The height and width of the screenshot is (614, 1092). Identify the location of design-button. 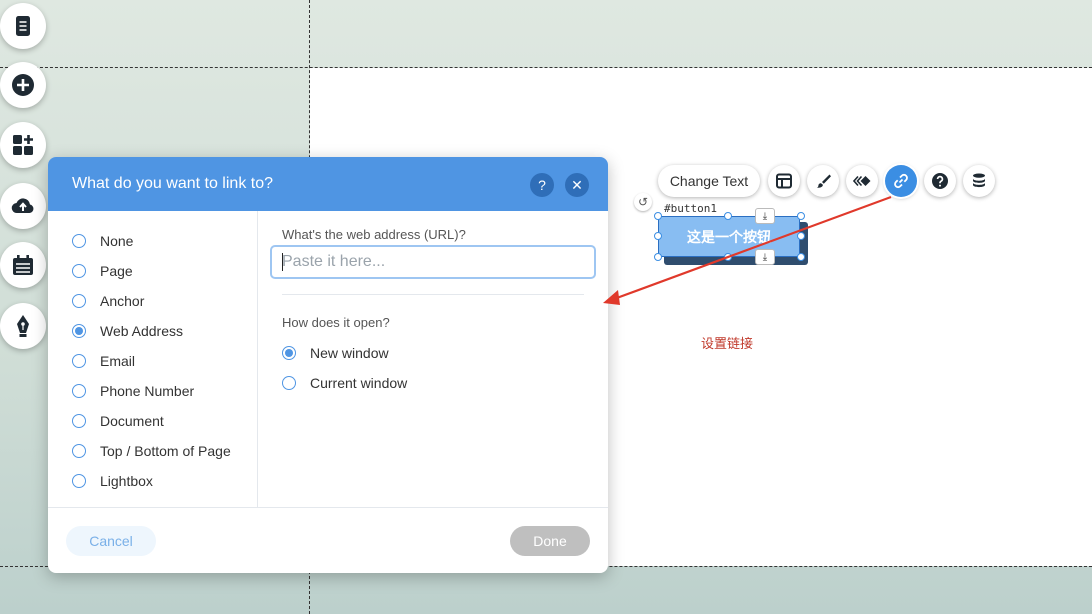
(823, 181).